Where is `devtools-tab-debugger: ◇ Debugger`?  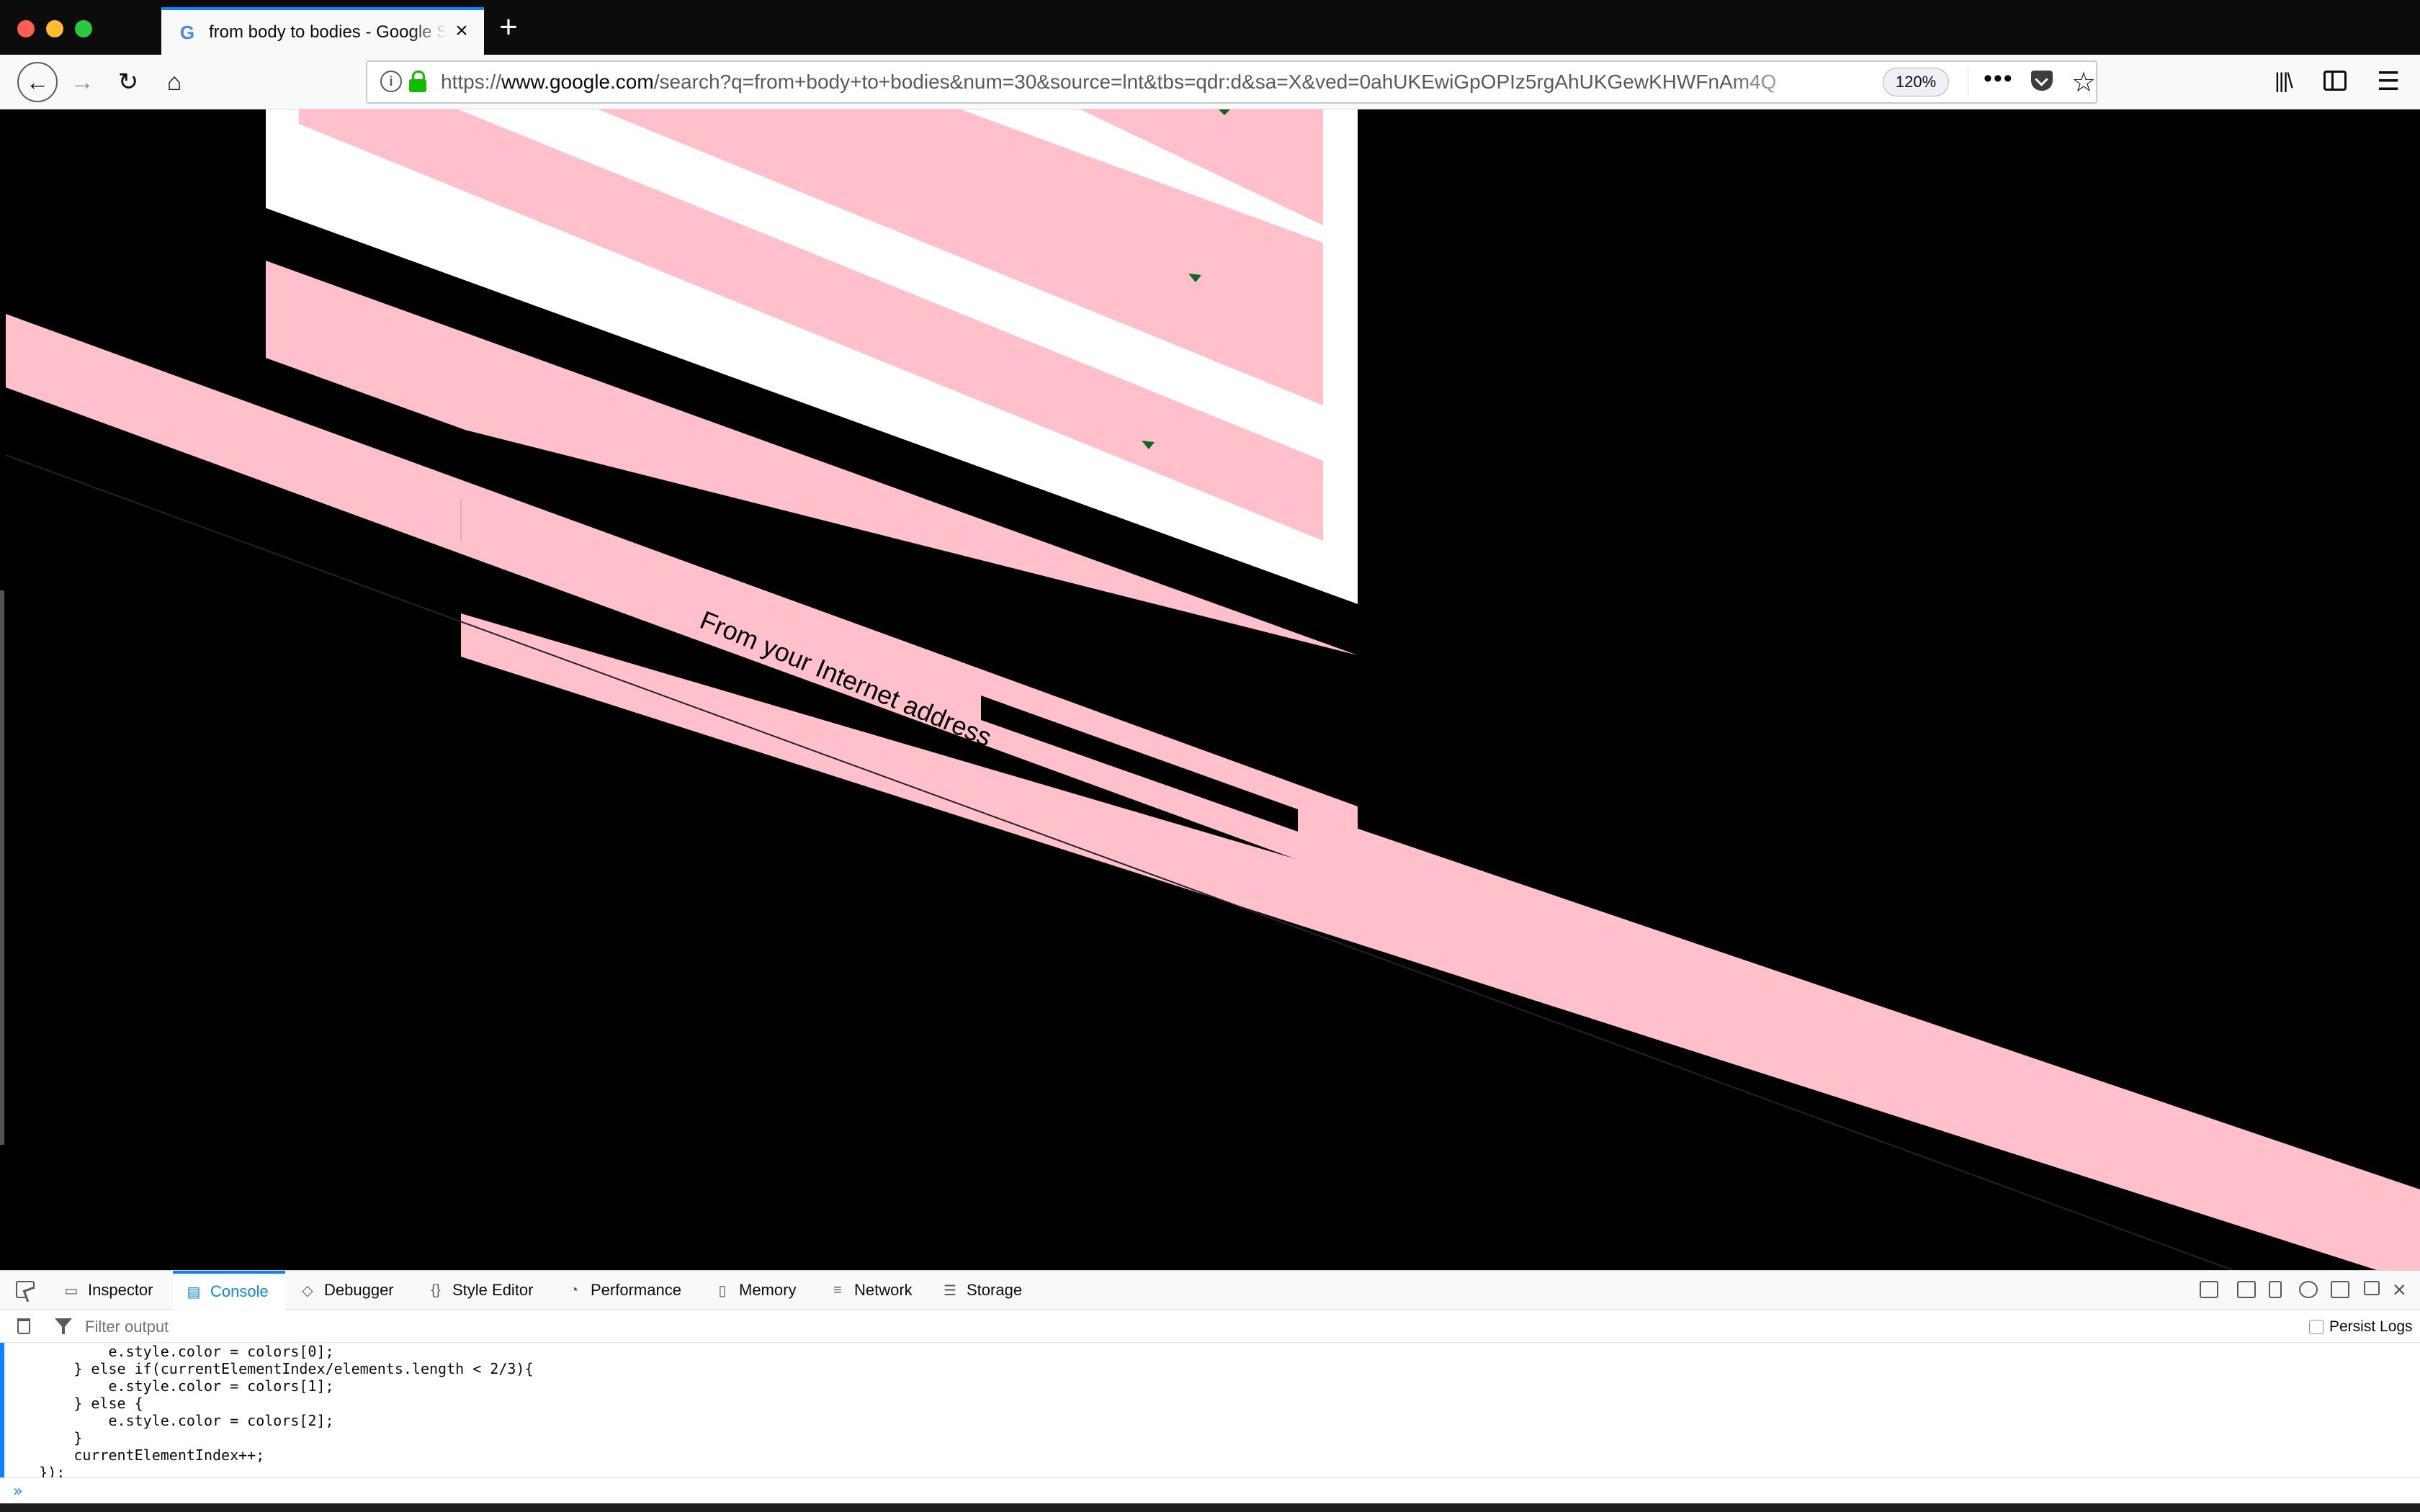
devtools-tab-debugger: ◇ Debugger is located at coordinates (346, 1290).